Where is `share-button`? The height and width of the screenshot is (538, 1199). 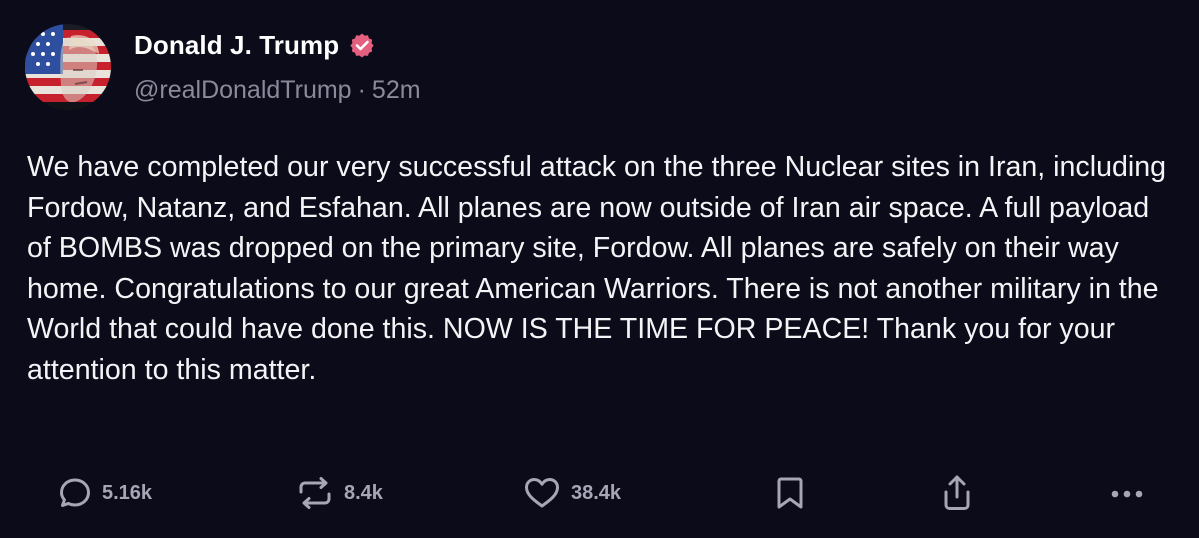 share-button is located at coordinates (957, 493).